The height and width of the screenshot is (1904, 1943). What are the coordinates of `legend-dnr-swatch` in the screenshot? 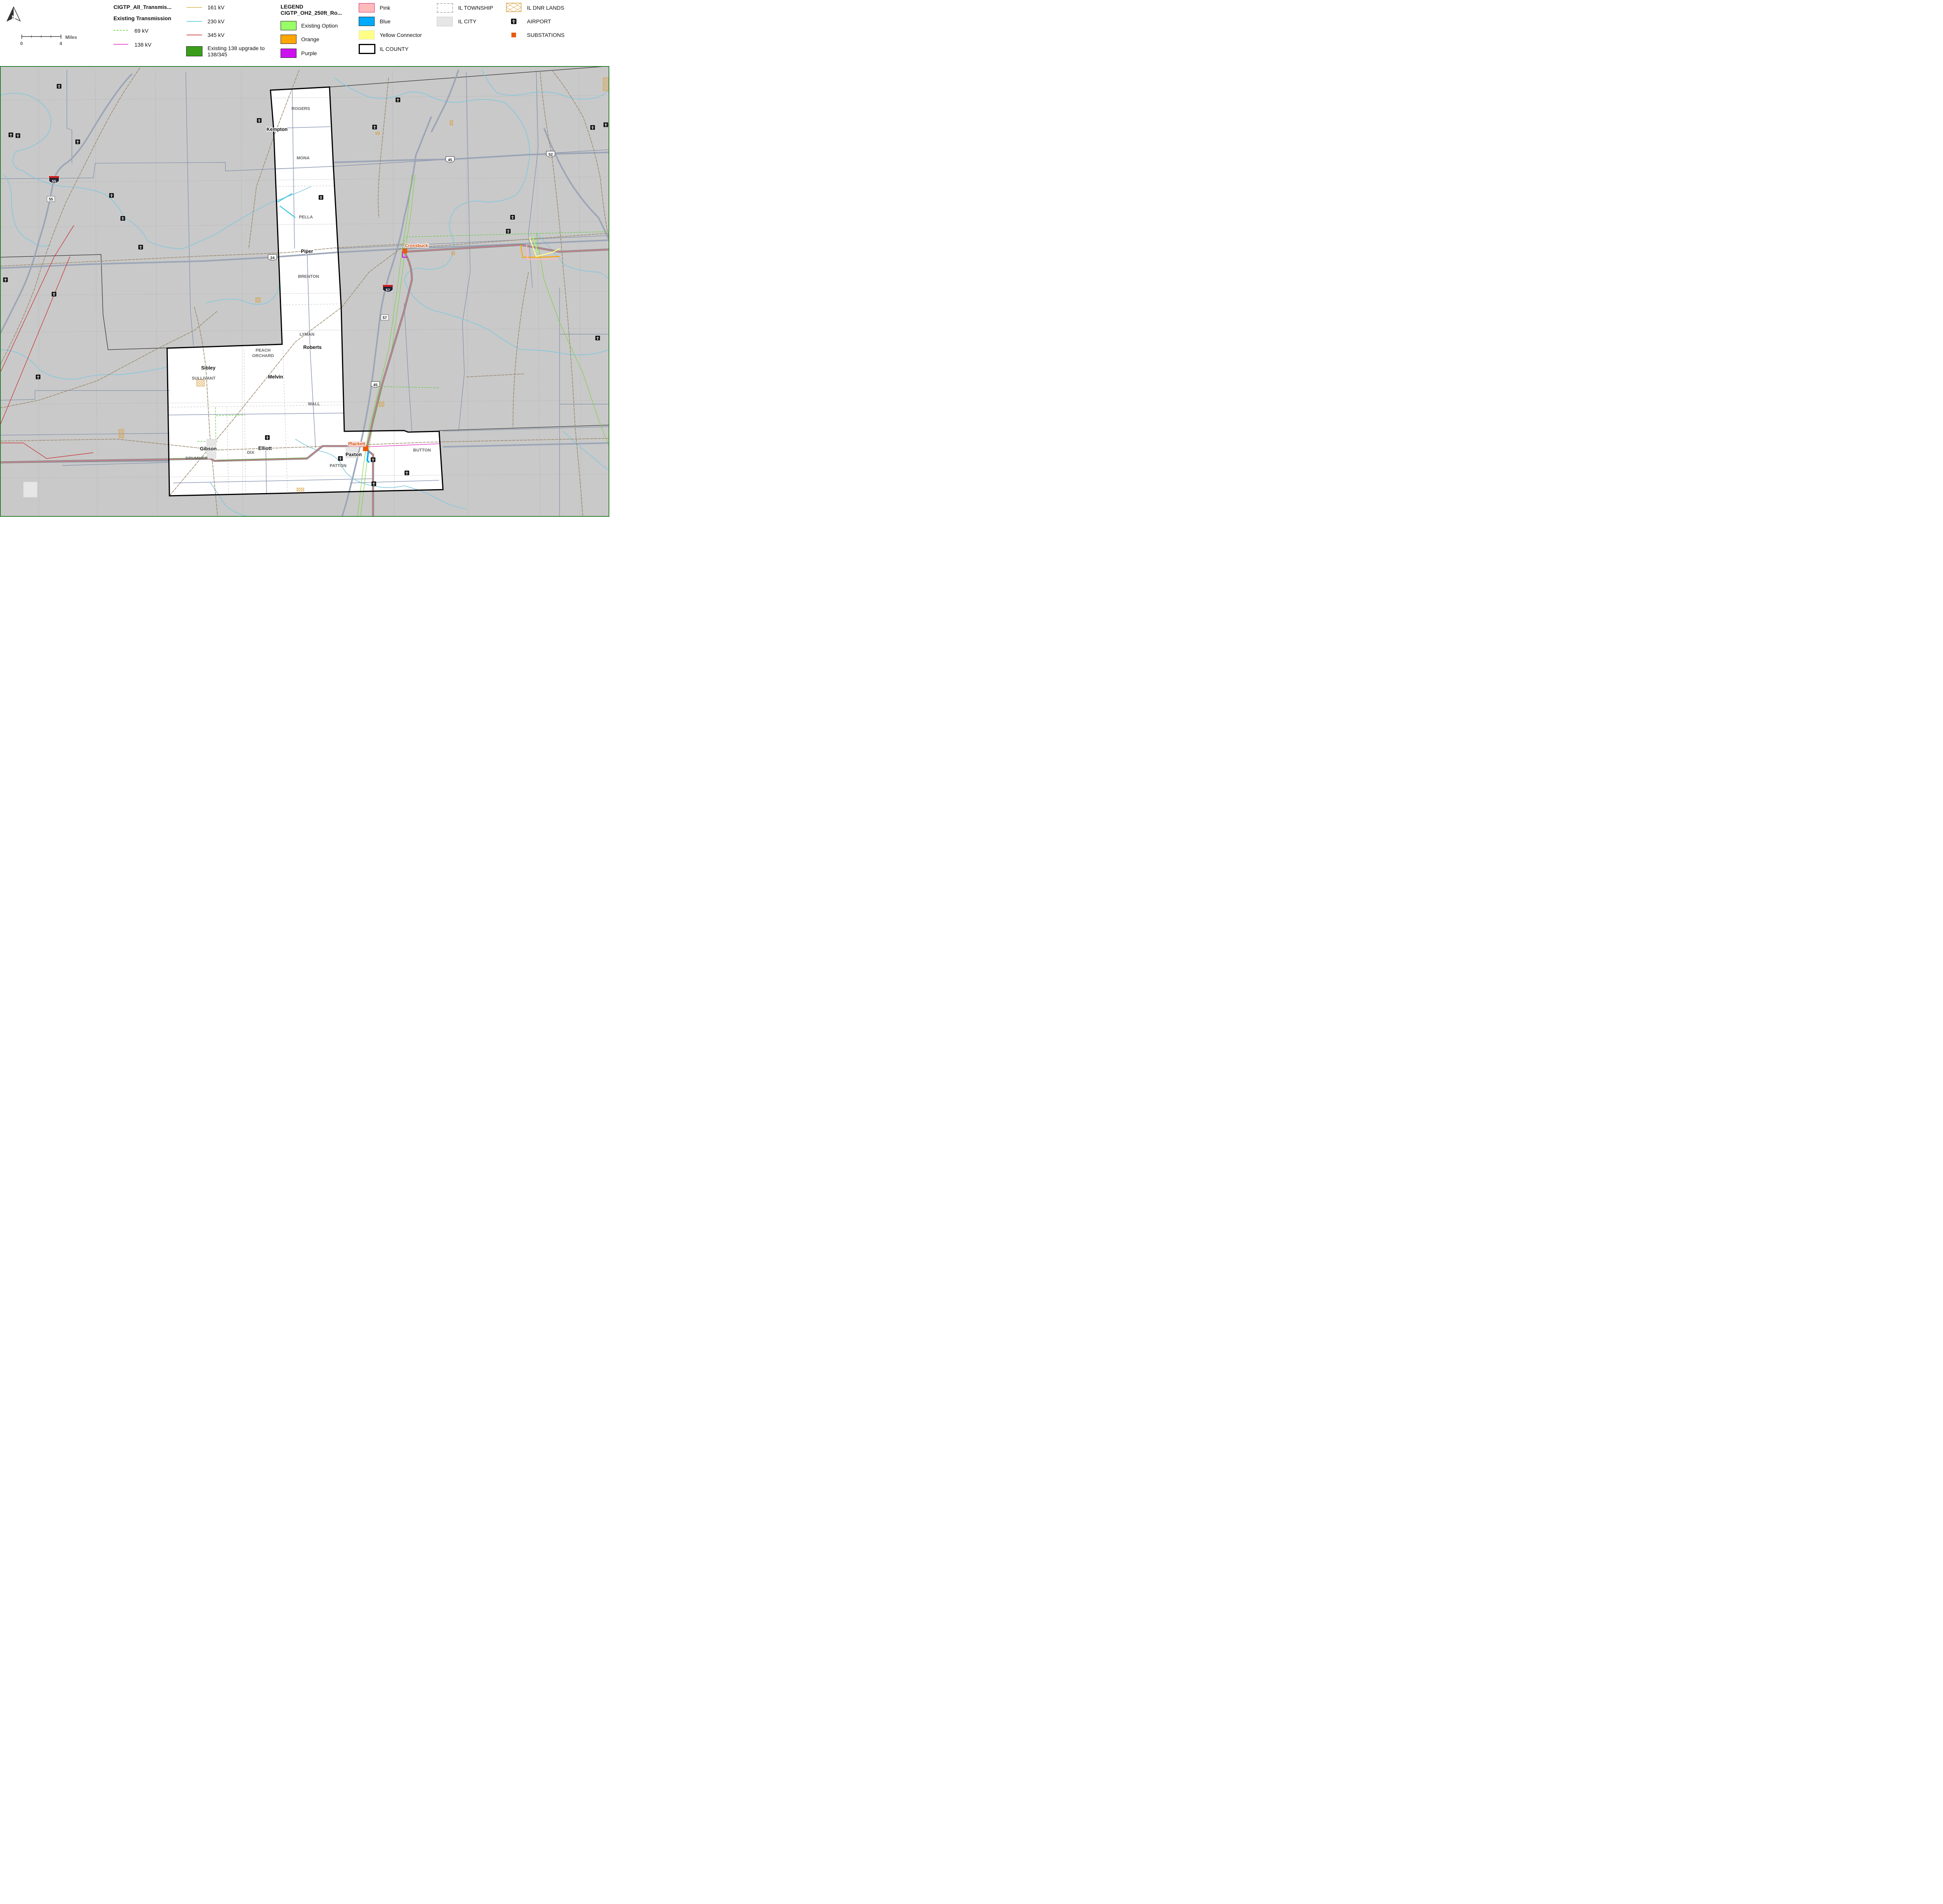 It's located at (514, 8).